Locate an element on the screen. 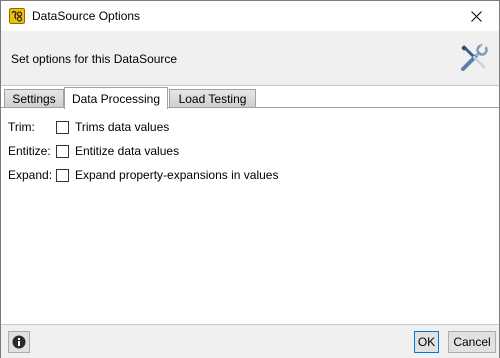 The height and width of the screenshot is (358, 500). ok-button: OK is located at coordinates (426, 342).